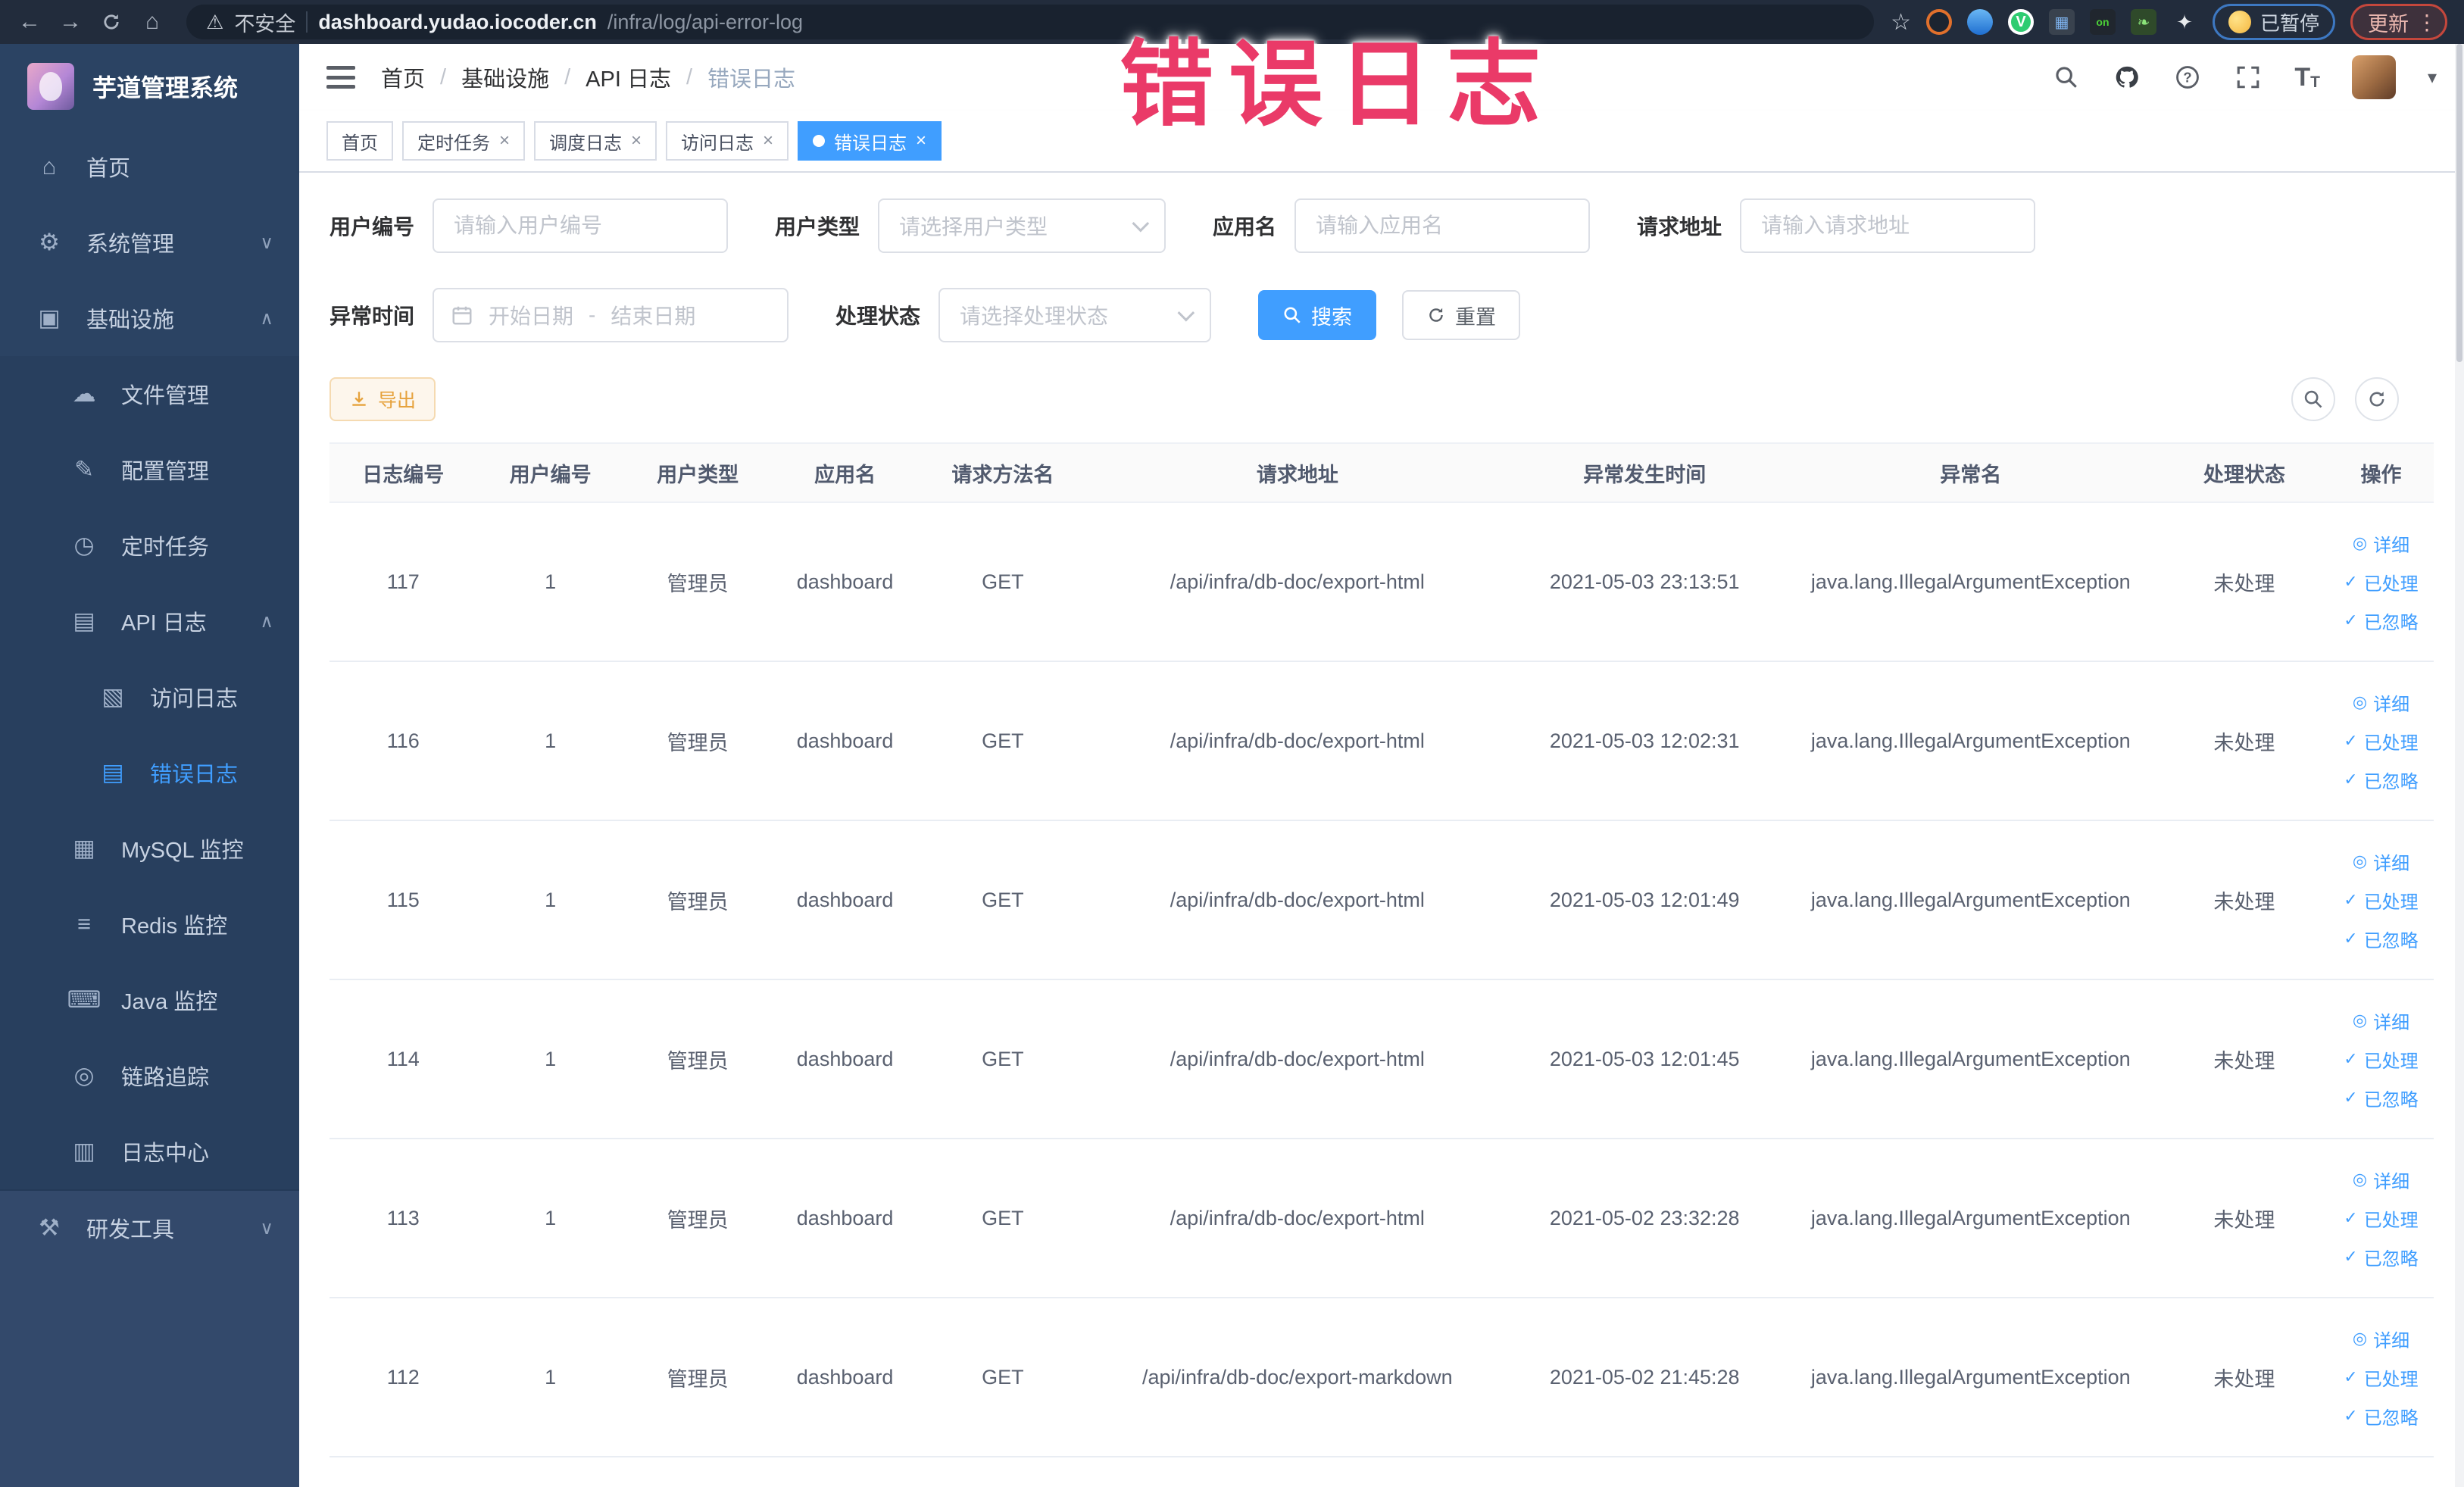 This screenshot has height=1487, width=2464. I want to click on browser-menu-kebab-icon: ⋮, so click(2426, 22).